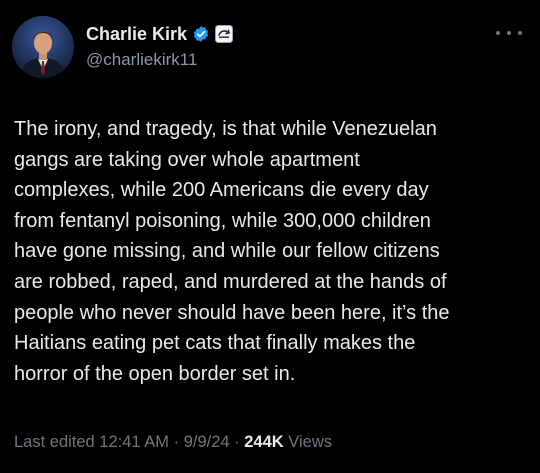  I want to click on edited-label: Last edited 12:41 AM, so click(91, 442).